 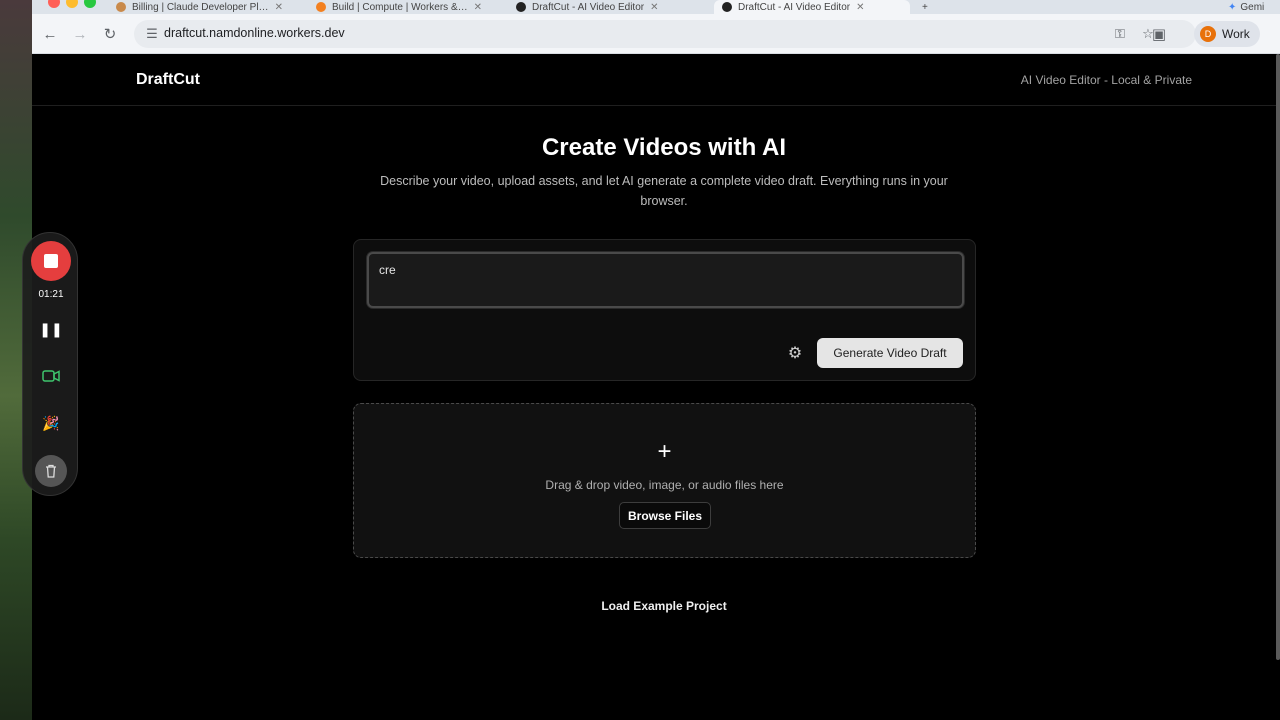 I want to click on tab-search-icon: ▣, so click(x=1159, y=34).